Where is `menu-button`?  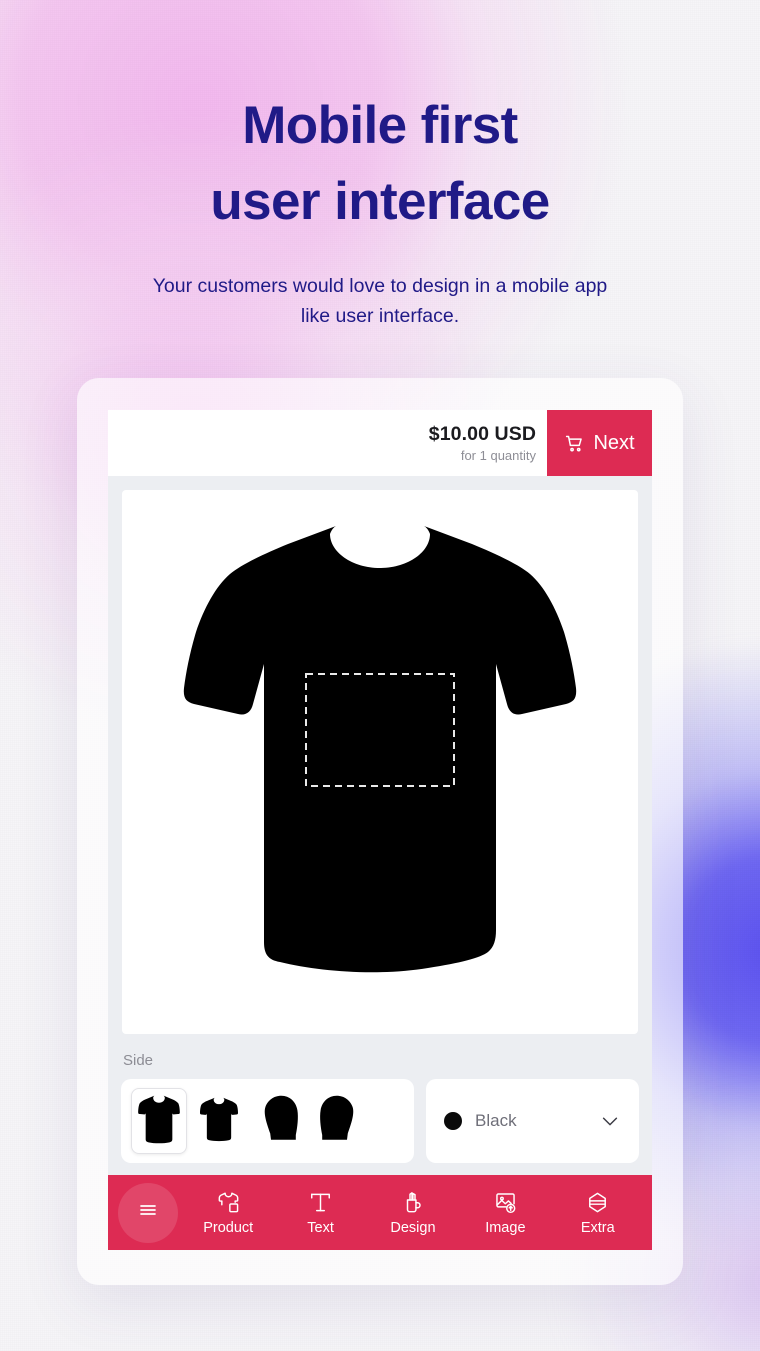 menu-button is located at coordinates (148, 1212).